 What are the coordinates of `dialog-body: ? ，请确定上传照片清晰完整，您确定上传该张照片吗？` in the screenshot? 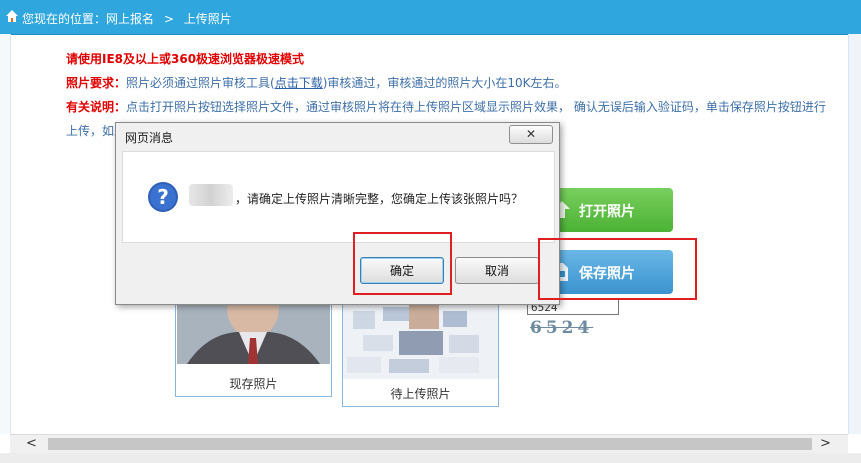 It's located at (338, 197).